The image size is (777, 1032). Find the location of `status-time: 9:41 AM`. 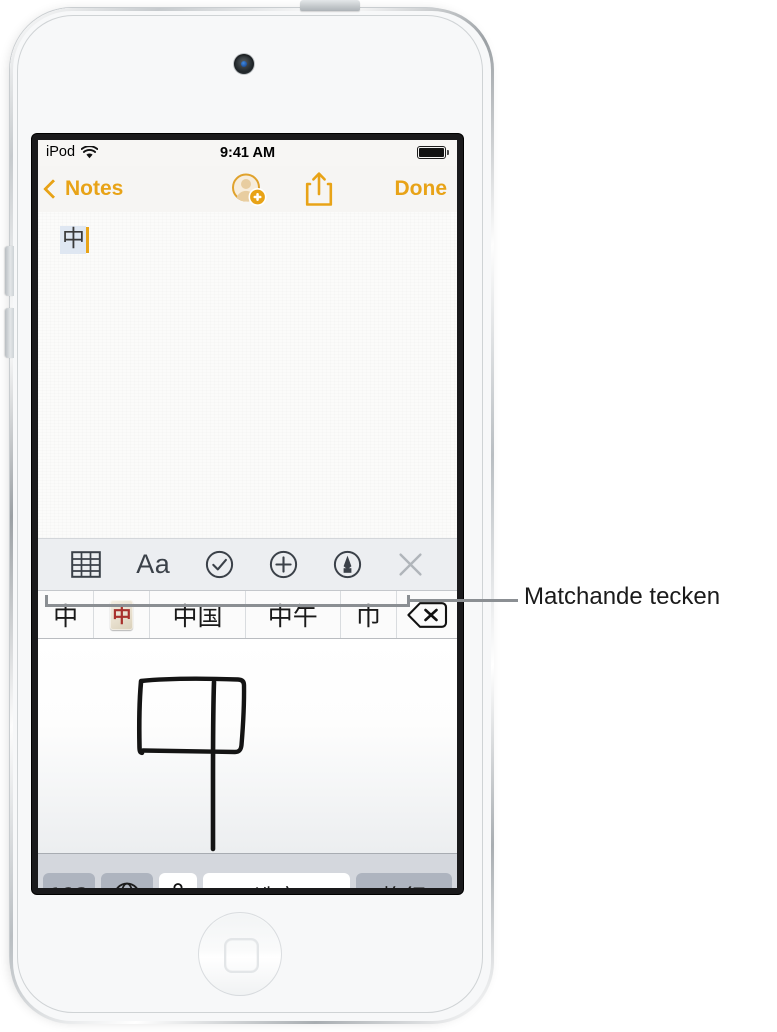

status-time: 9:41 AM is located at coordinates (247, 153).